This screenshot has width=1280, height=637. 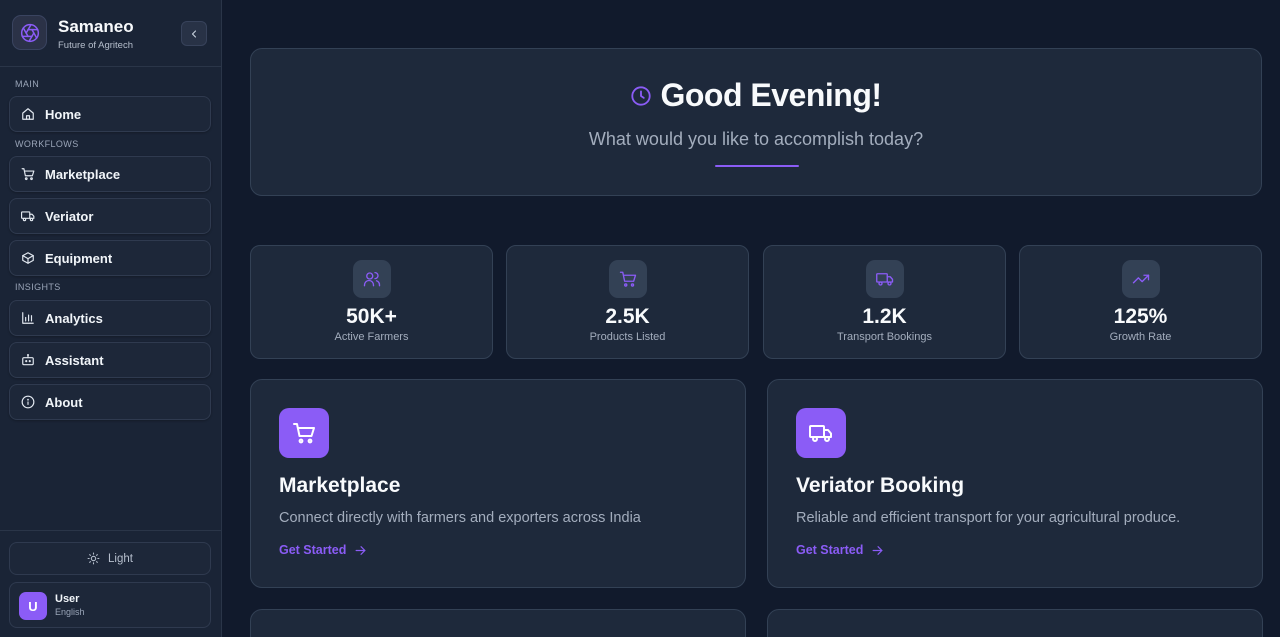 What do you see at coordinates (884, 302) in the screenshot?
I see `stat-card-transport: 1.2K Transport Bookings` at bounding box center [884, 302].